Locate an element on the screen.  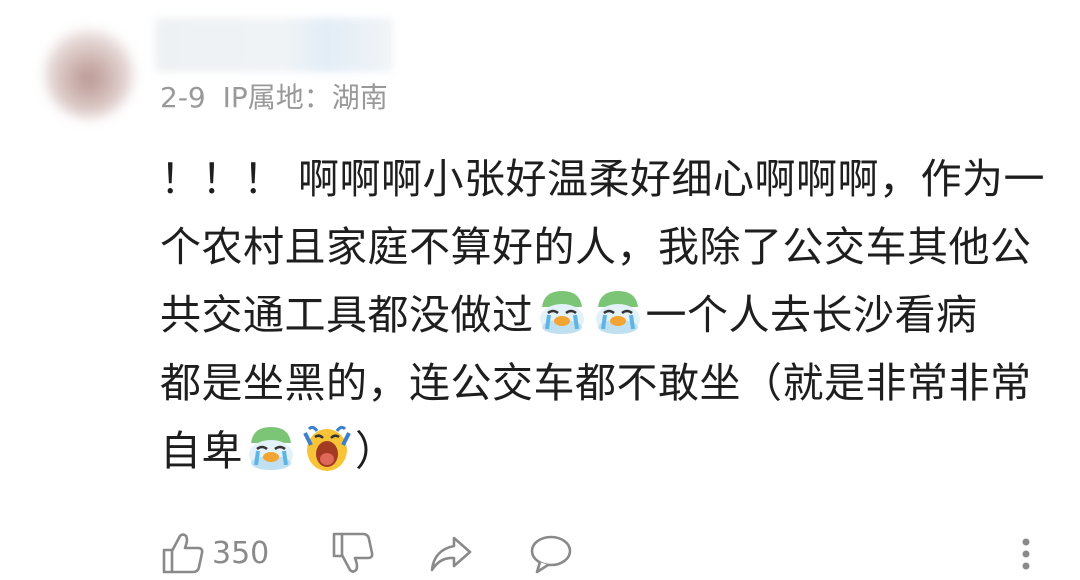
comment-line-5: 自卑 ） is located at coordinates (602, 451).